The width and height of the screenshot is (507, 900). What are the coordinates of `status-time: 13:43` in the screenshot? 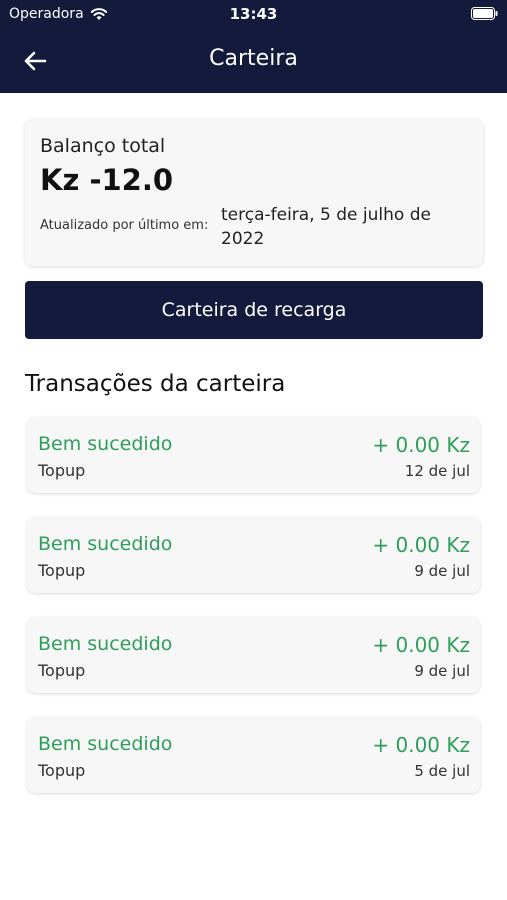 It's located at (253, 14).